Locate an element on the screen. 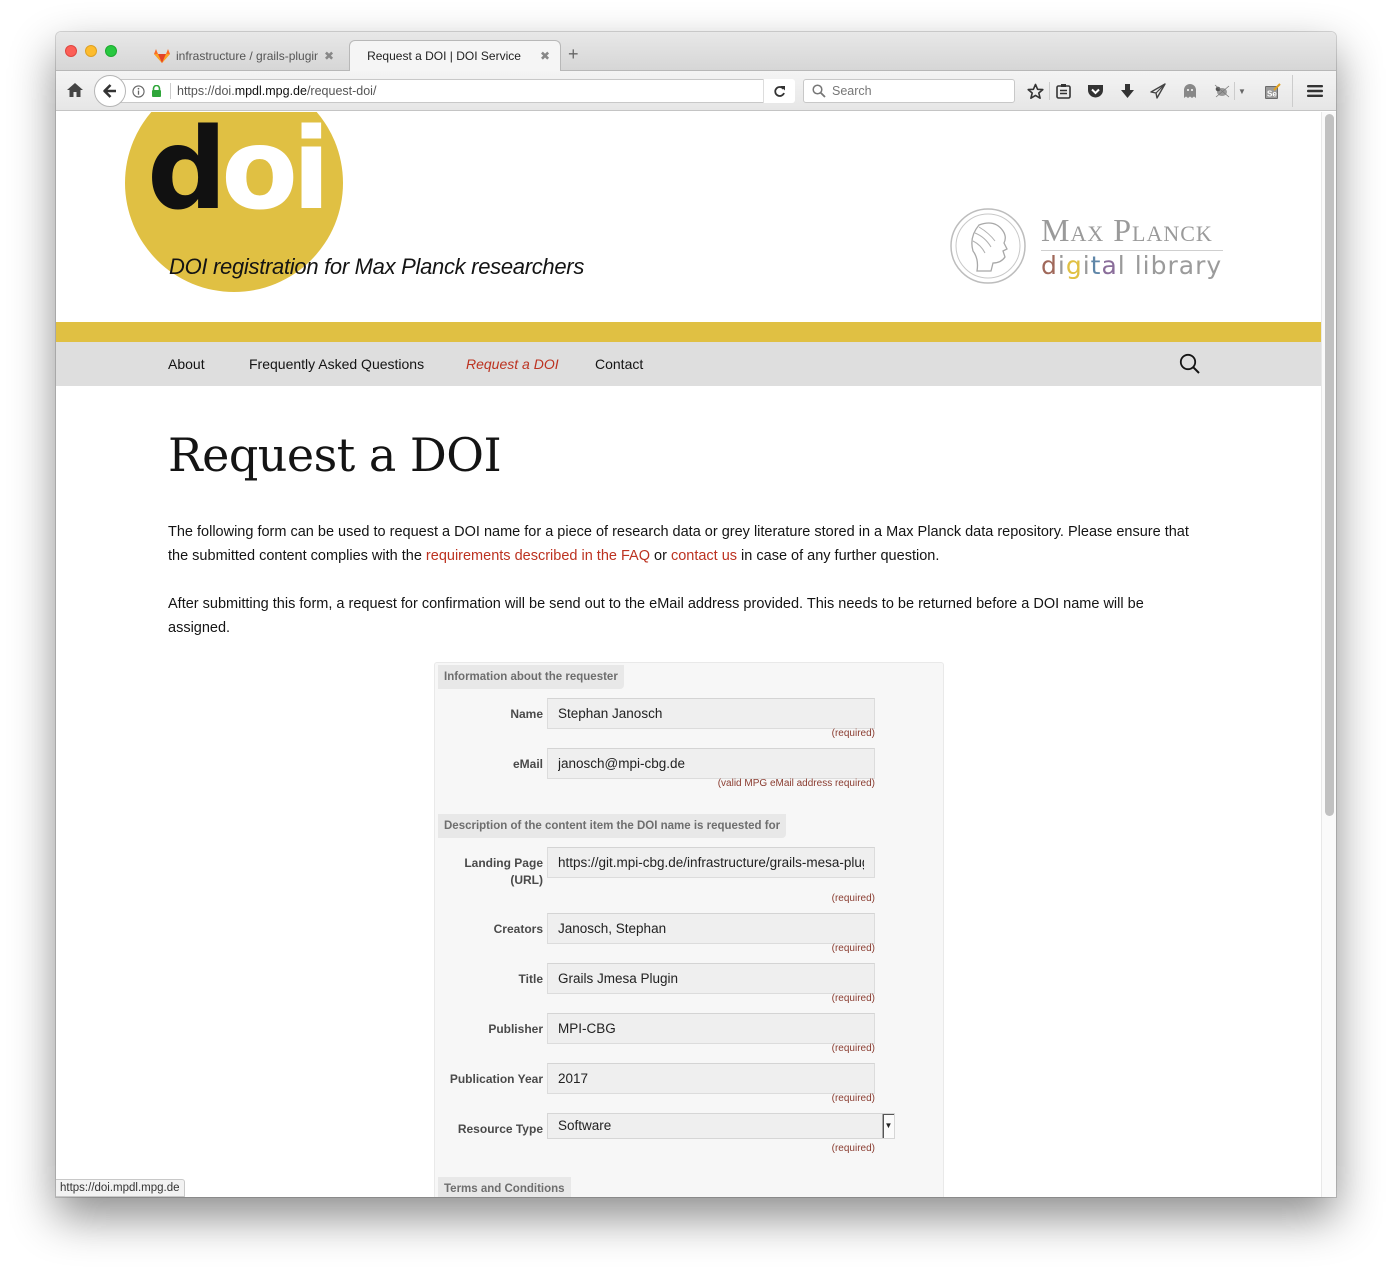 This screenshot has width=1392, height=1277. contact-us-link: contact us is located at coordinates (704, 556).